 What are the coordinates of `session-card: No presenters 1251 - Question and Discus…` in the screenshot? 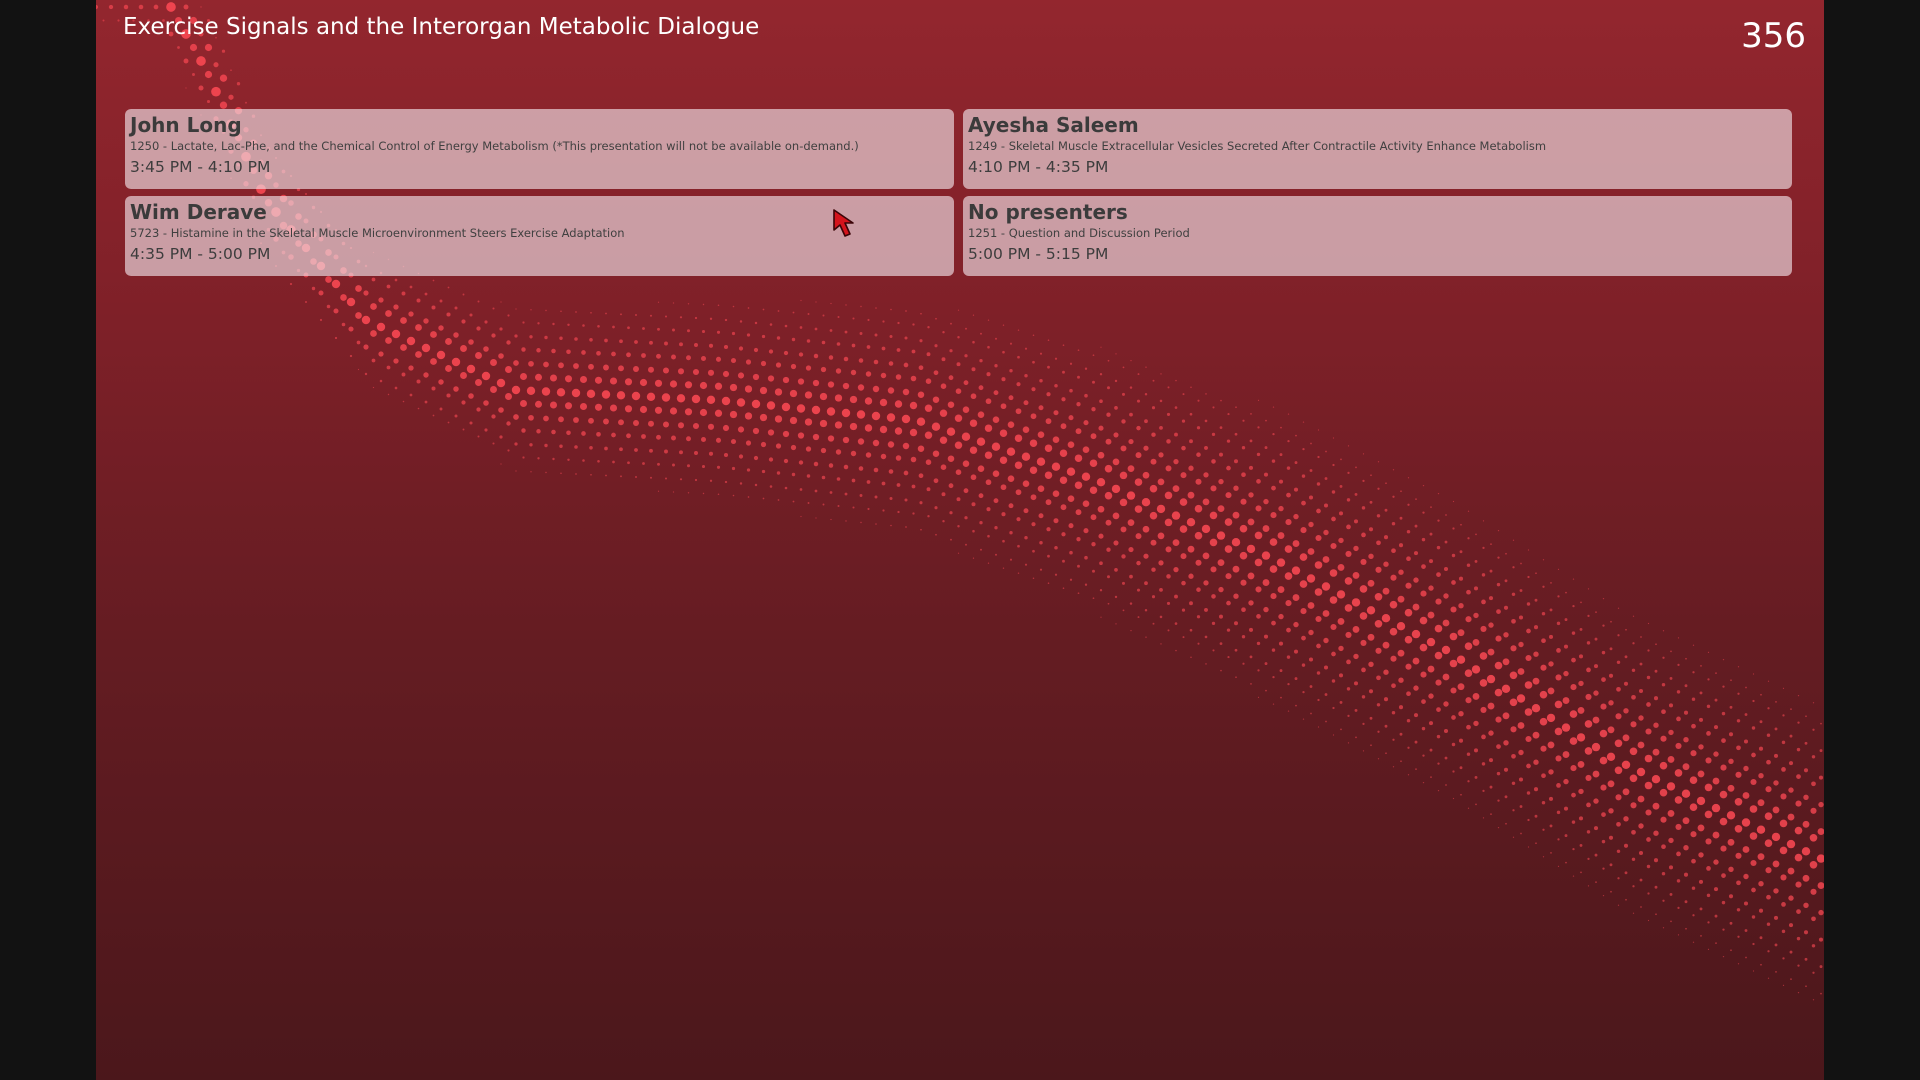 It's located at (1377, 236).